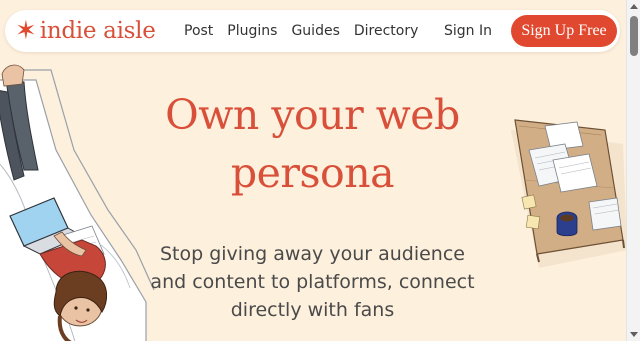  I want to click on brand-logo-link: ✶ indie aisle, so click(85, 31).